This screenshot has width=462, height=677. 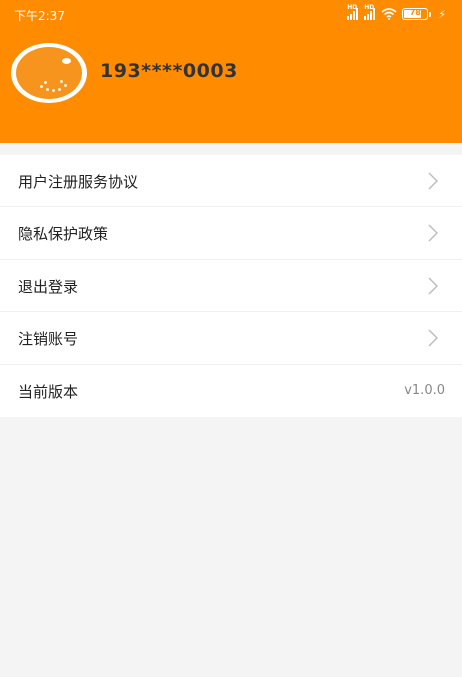 I want to click on wifi-icon, so click(x=389, y=14).